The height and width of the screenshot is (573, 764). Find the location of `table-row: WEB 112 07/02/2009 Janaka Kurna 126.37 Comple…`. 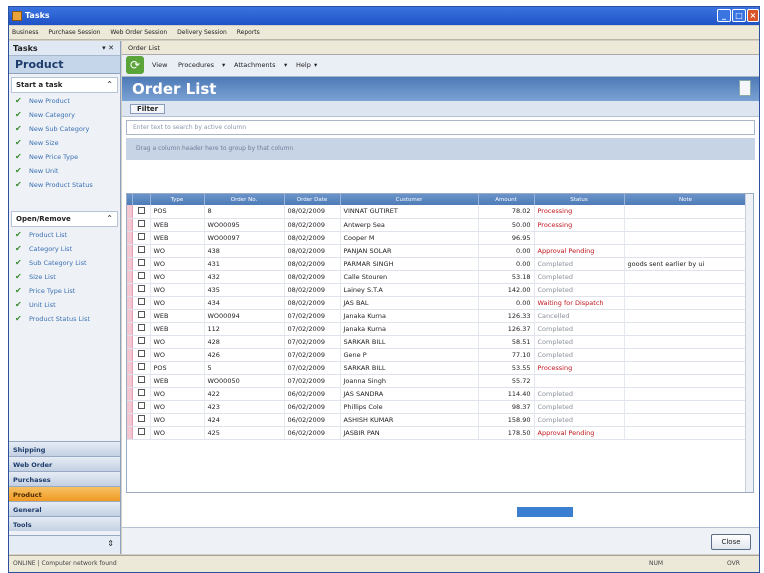

table-row: WEB 112 07/02/2009 Janaka Kurna 126.37 Comple… is located at coordinates (437, 329).